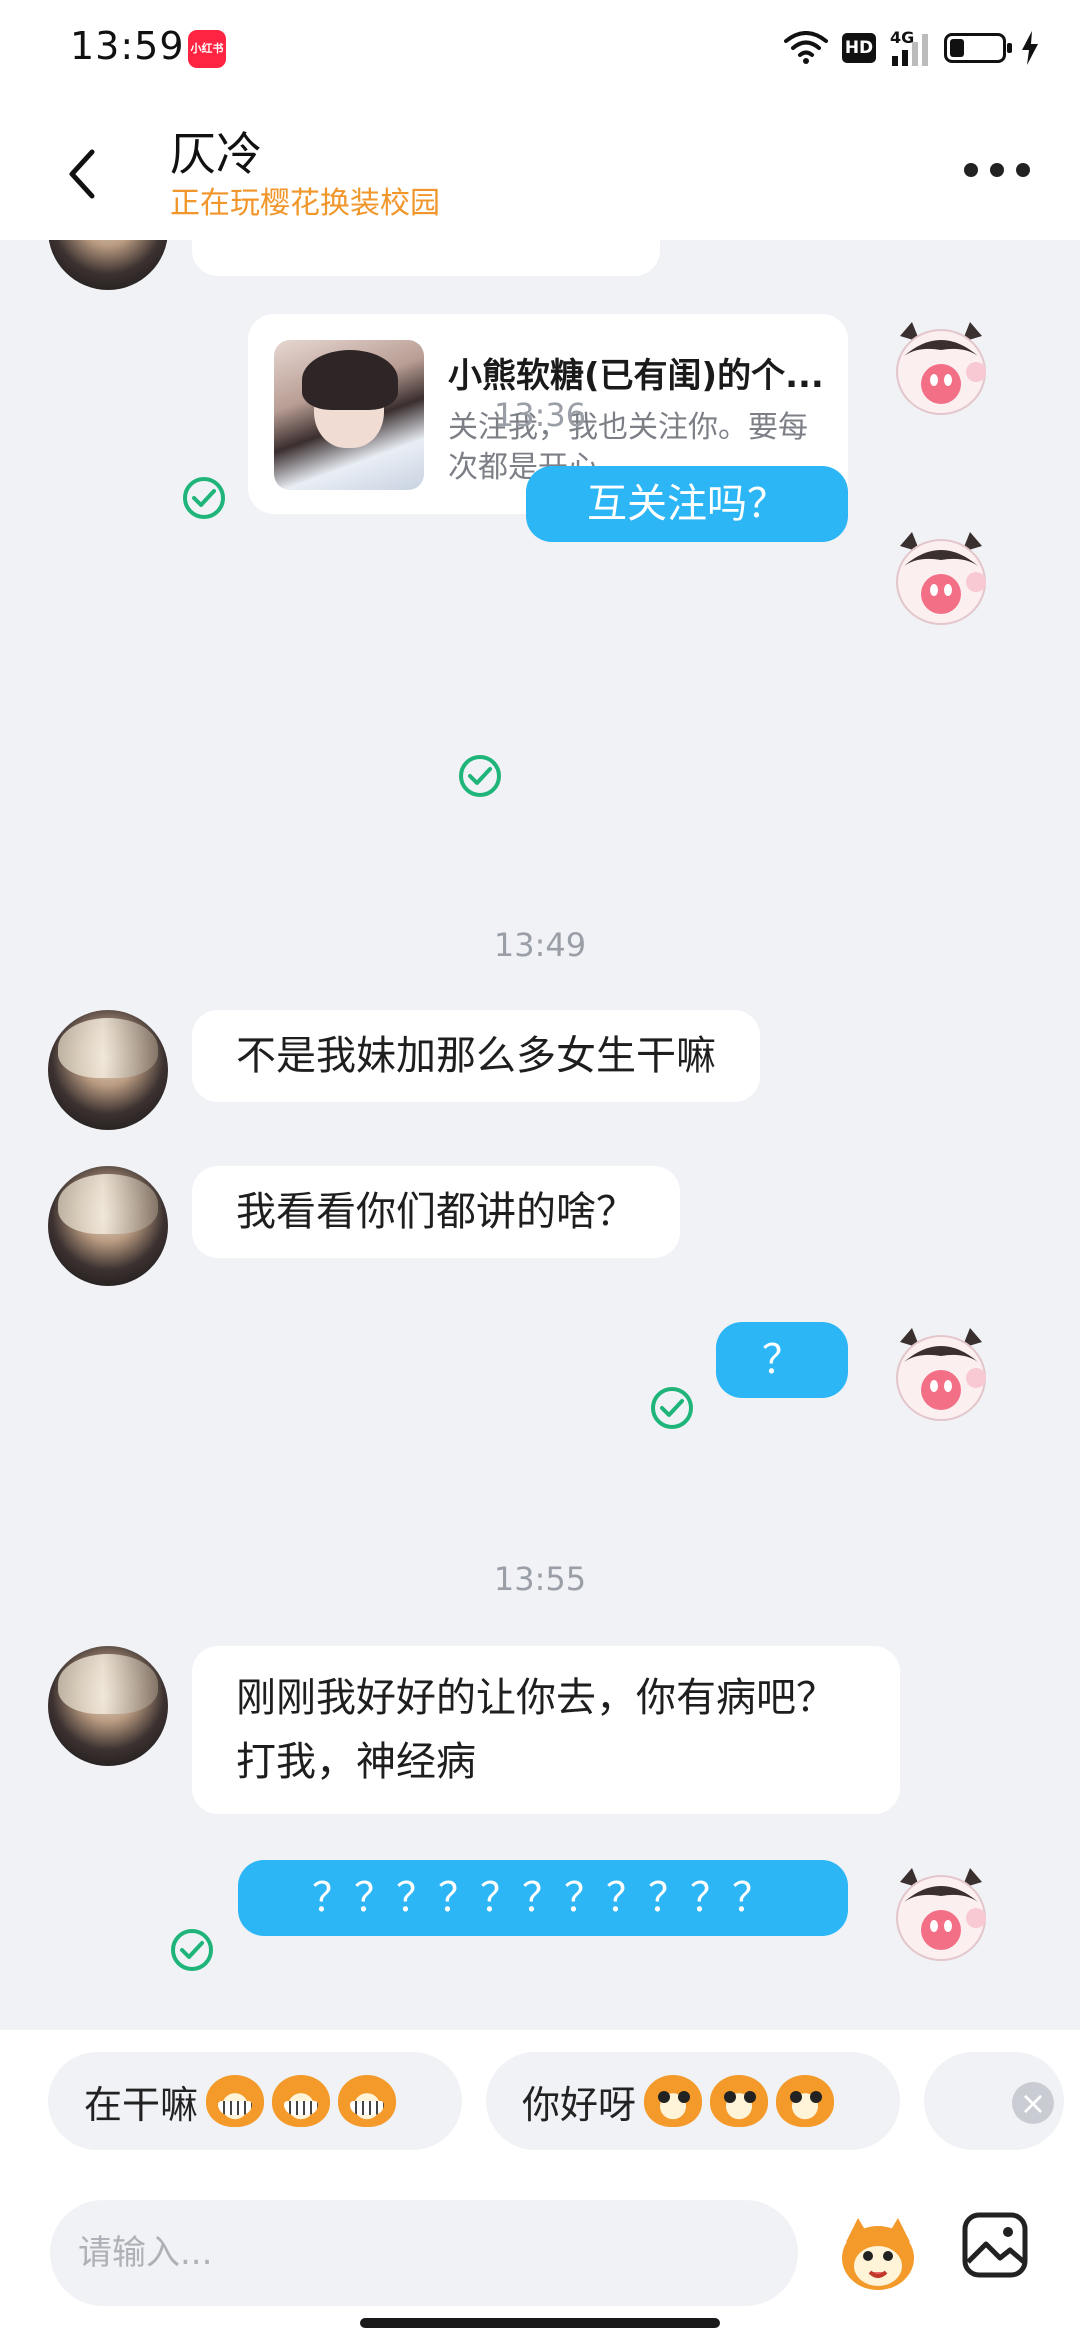 The image size is (1080, 2340). I want to click on more-options-icon, so click(997, 170).